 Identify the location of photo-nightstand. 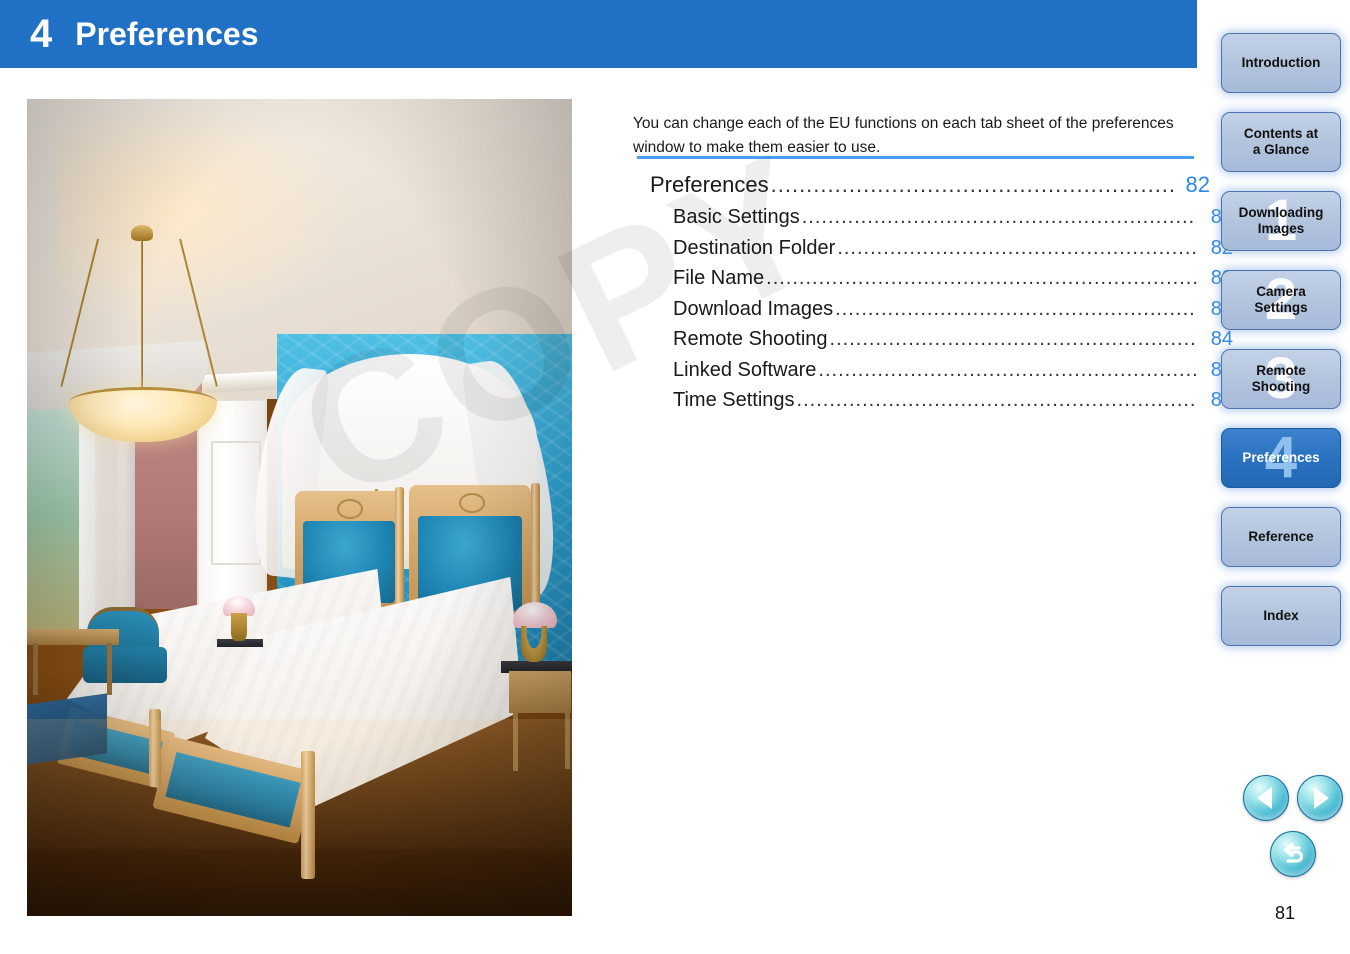
(540, 692).